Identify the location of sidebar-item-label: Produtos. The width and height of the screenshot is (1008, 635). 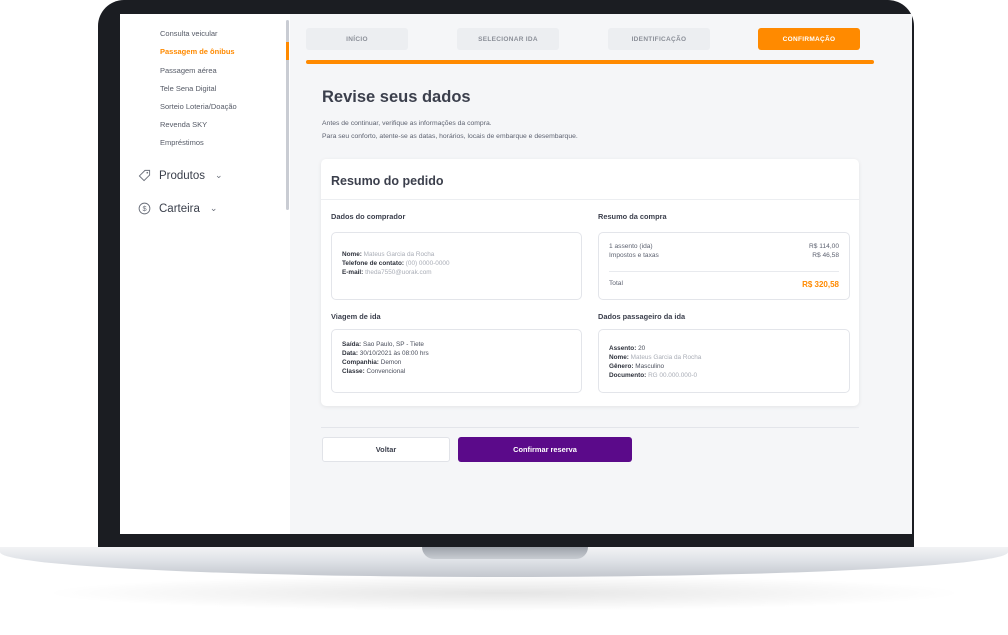
(182, 175).